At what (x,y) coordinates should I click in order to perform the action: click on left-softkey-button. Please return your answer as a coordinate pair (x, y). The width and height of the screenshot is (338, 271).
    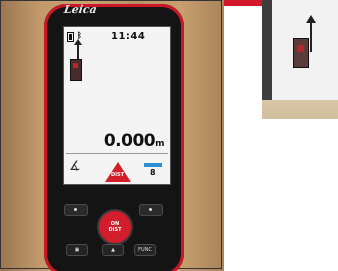
    Looking at the image, I should click on (76, 210).